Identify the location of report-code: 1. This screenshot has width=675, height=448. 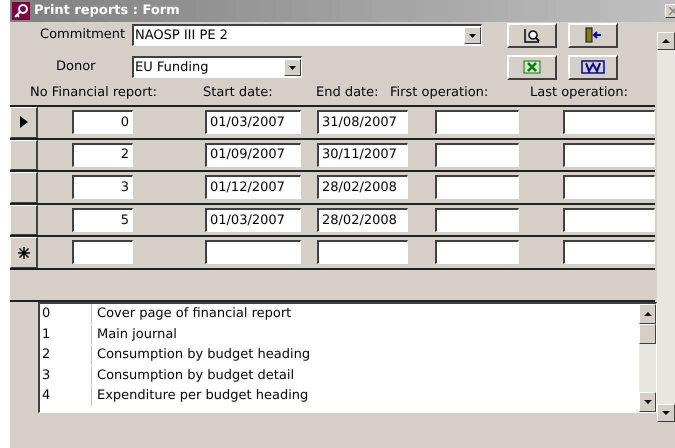
(66, 334).